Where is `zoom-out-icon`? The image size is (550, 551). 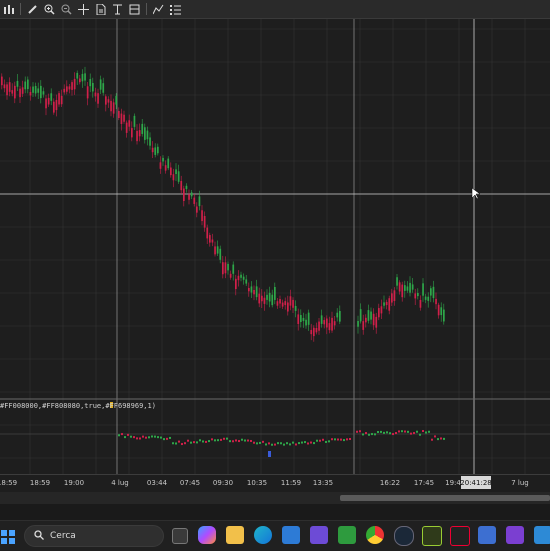
zoom-out-icon is located at coordinates (66, 9).